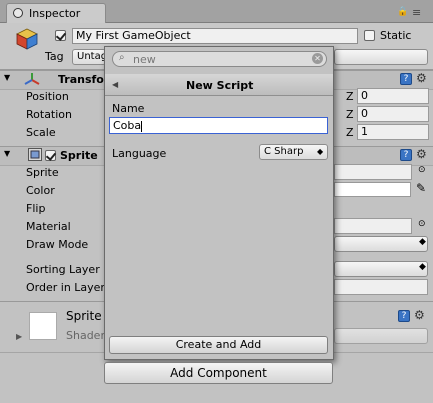 The image size is (433, 403). I want to click on add-component-button: Add Component, so click(218, 373).